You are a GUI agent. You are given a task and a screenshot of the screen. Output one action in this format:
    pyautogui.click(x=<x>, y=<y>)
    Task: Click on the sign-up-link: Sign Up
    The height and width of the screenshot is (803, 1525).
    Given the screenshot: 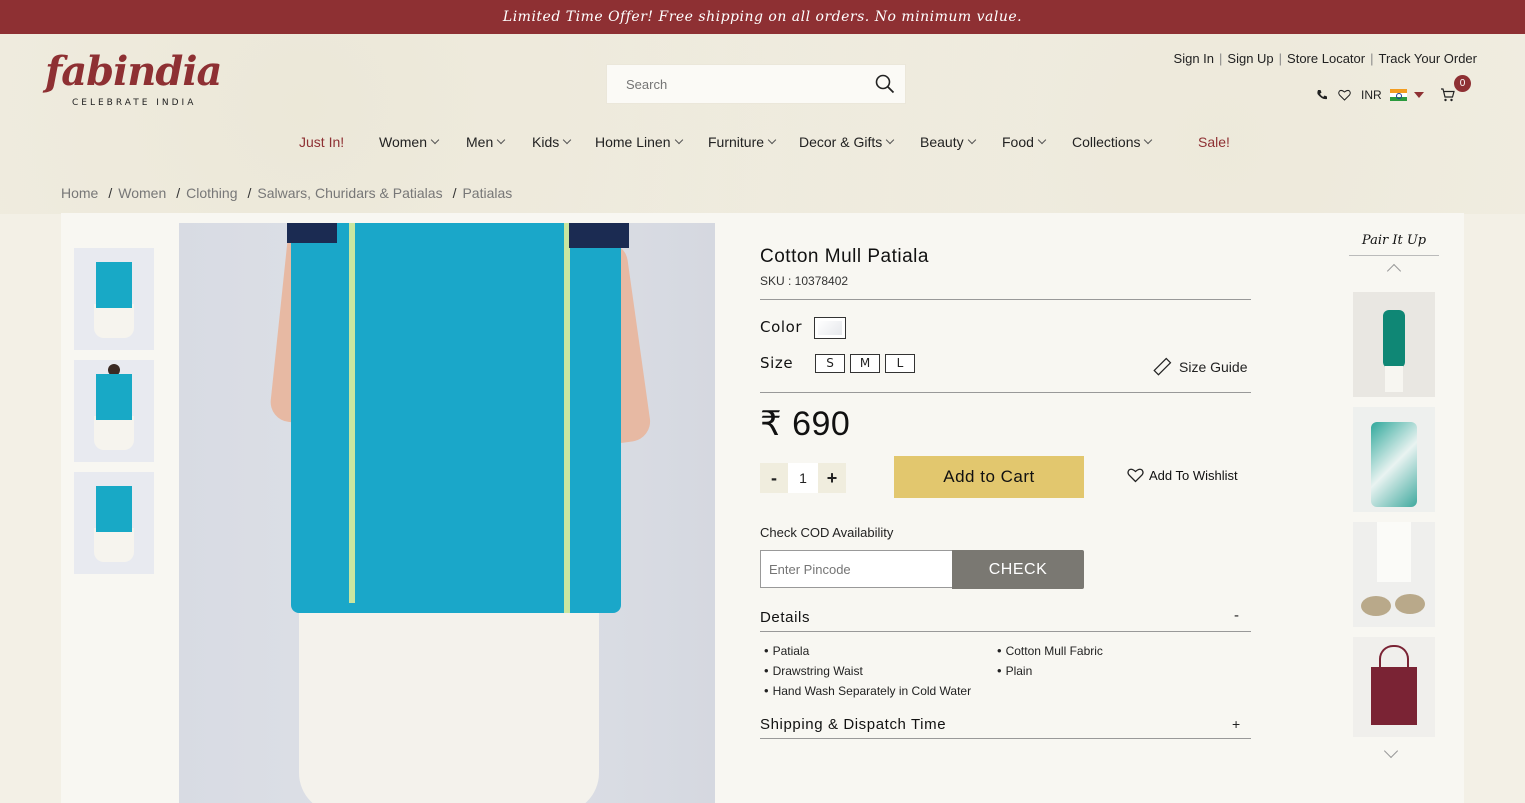 What is the action you would take?
    pyautogui.click(x=1250, y=58)
    